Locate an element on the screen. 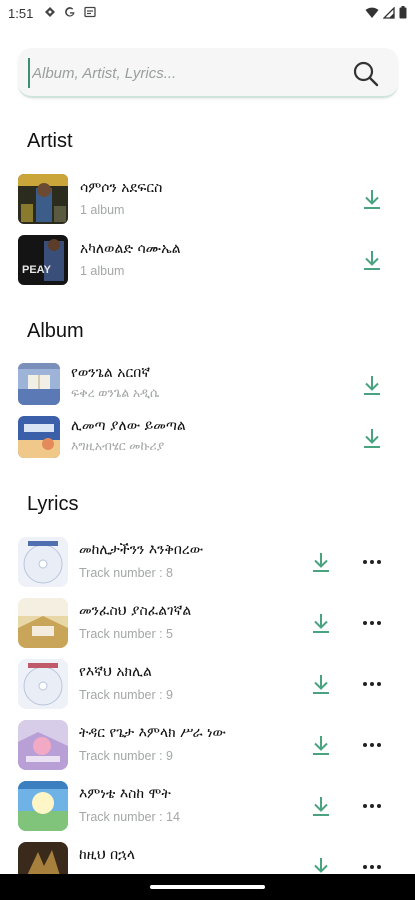 The height and width of the screenshot is (900, 415). lyric-title: መከሊታችንን እንቅበረው is located at coordinates (141, 550).